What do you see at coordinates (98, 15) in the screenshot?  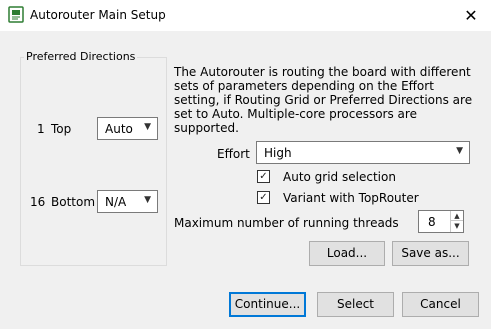 I see `window-title: Autorouter Main Setup` at bounding box center [98, 15].